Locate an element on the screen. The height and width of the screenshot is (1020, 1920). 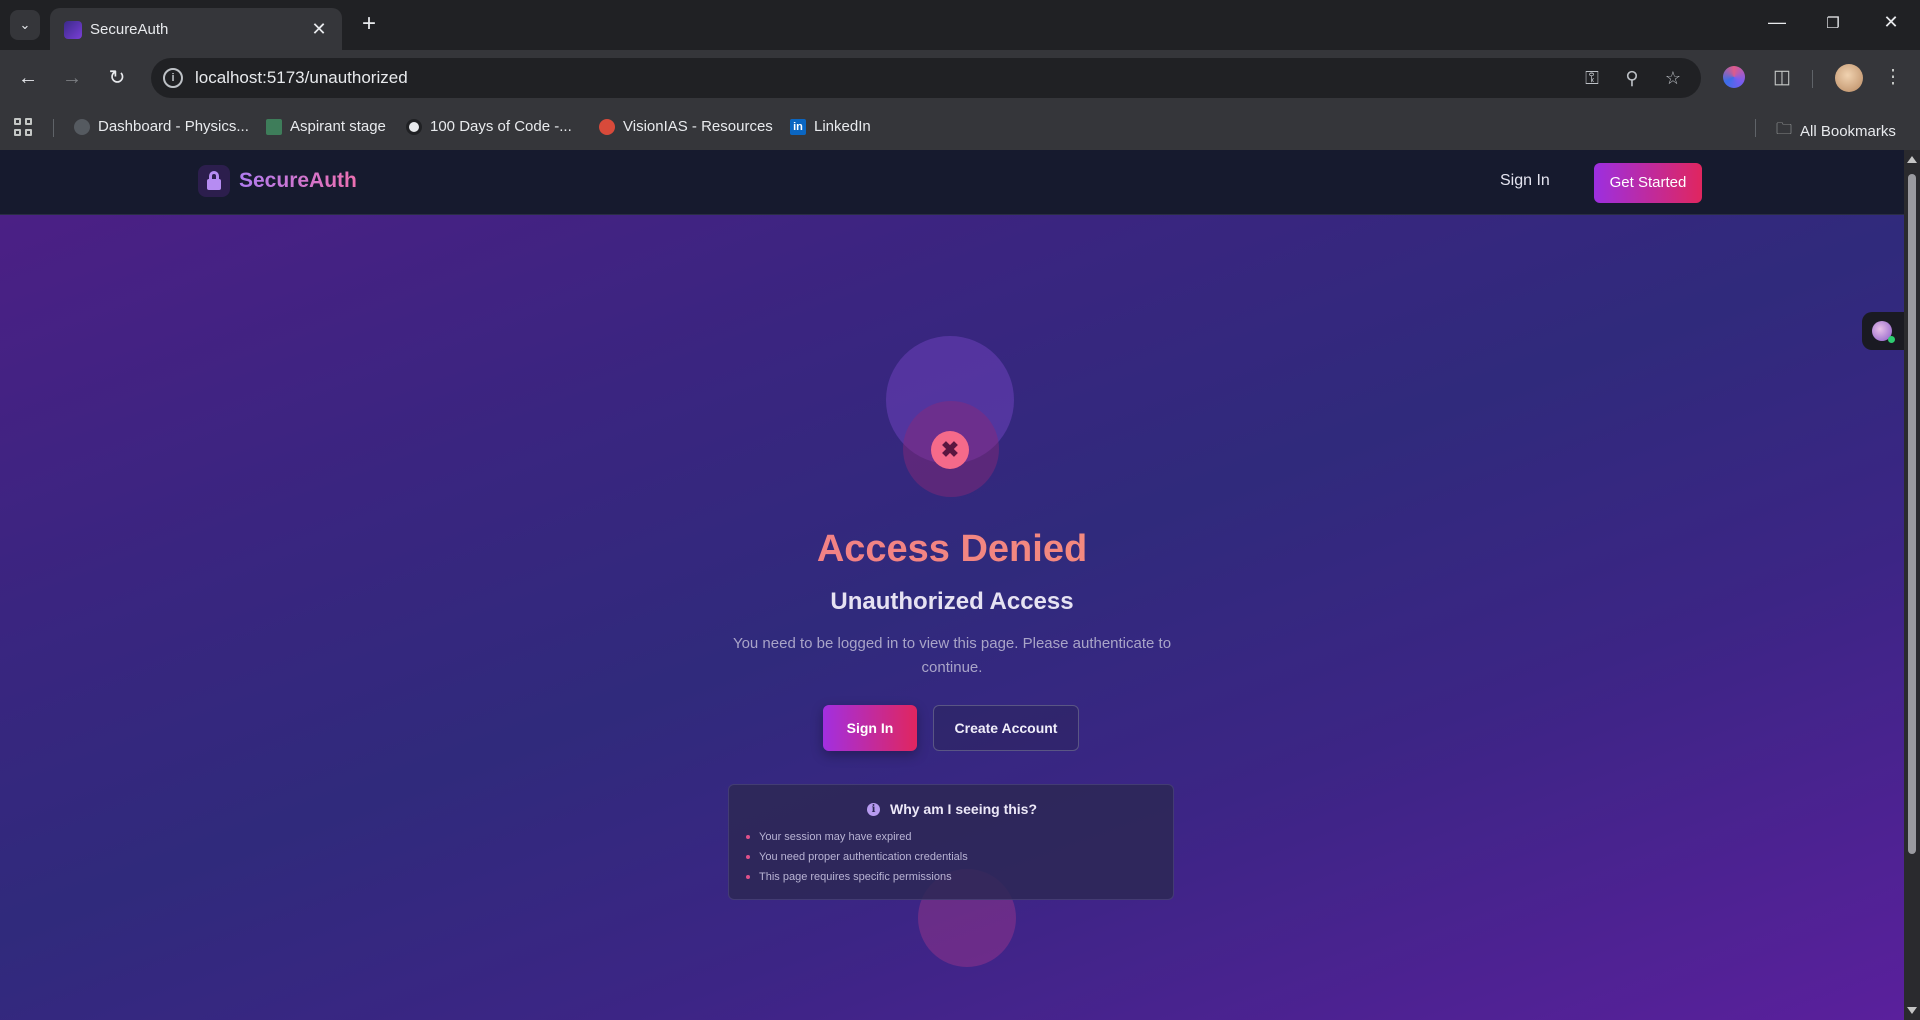
bookmark-label: LinkedIn is located at coordinates (842, 126).